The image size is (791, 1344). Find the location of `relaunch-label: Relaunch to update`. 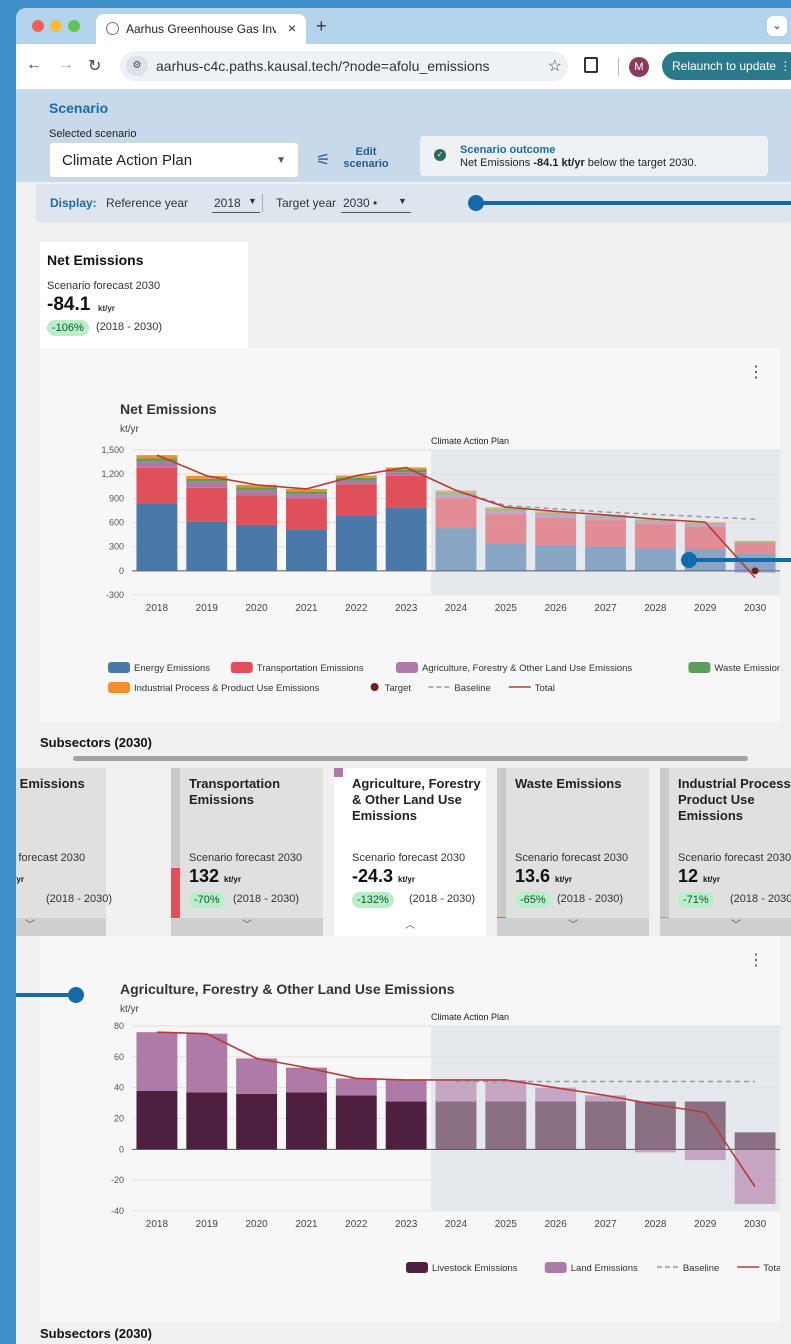

relaunch-label: Relaunch to update is located at coordinates (724, 66).